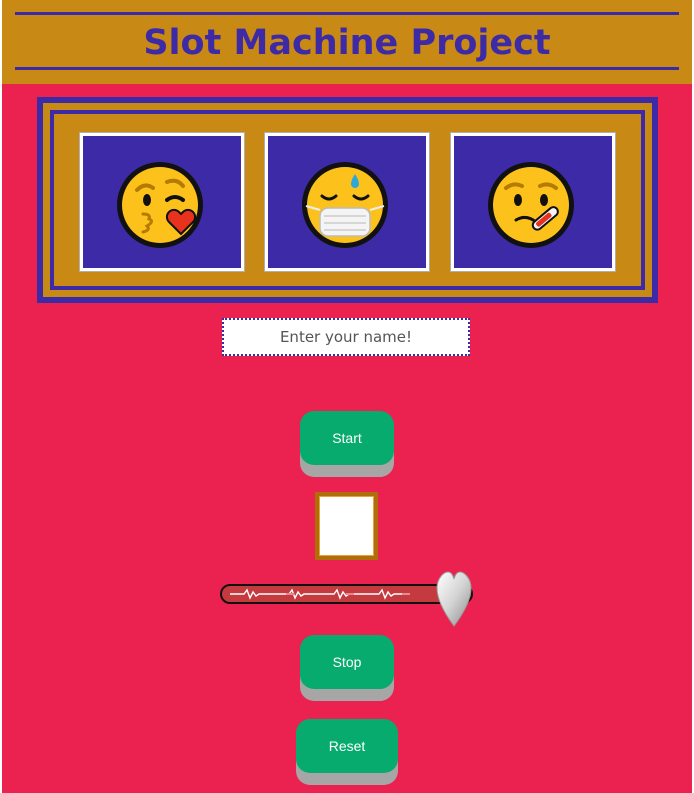 The width and height of the screenshot is (694, 793). Describe the element at coordinates (347, 746) in the screenshot. I see `reset-button: Reset` at that location.